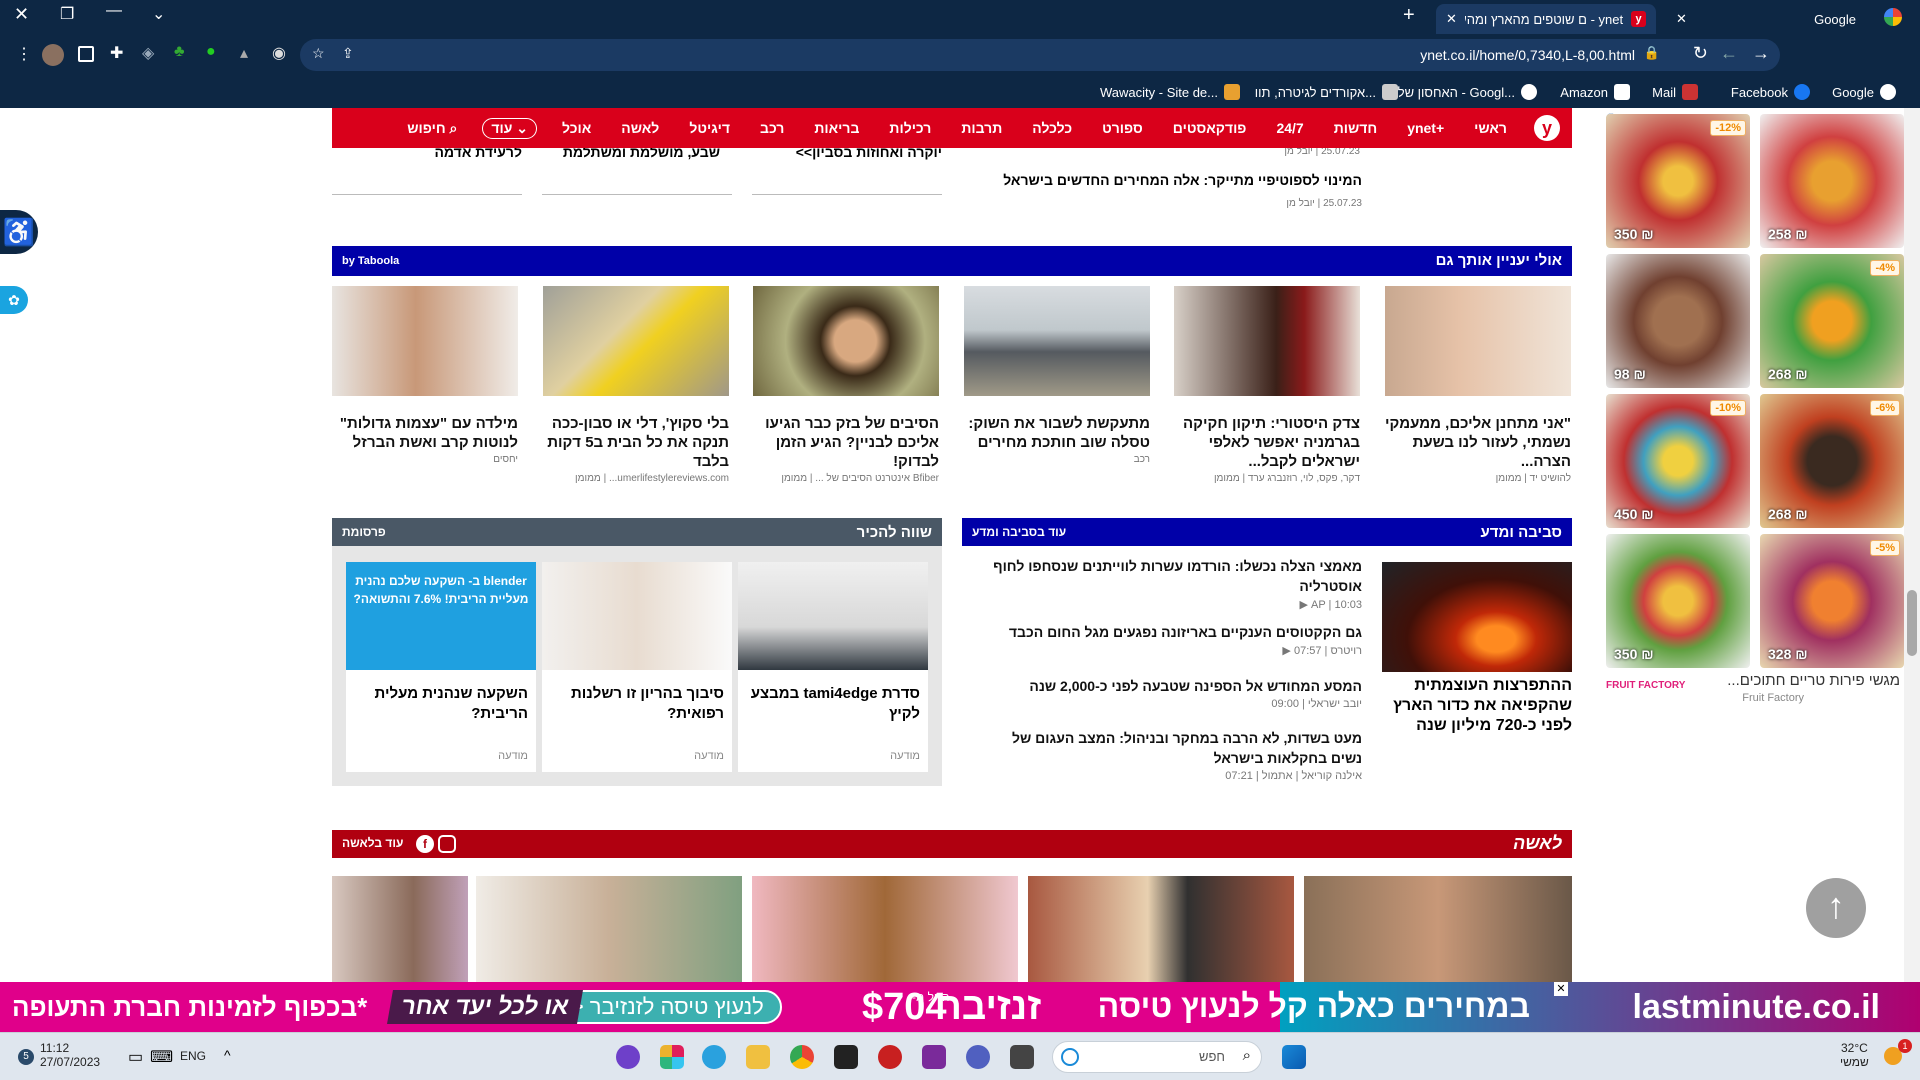  Describe the element at coordinates (1527, 55) in the screenshot. I see `url-text: ynet.co.il/home/0,7340,L-8,00.html` at that location.